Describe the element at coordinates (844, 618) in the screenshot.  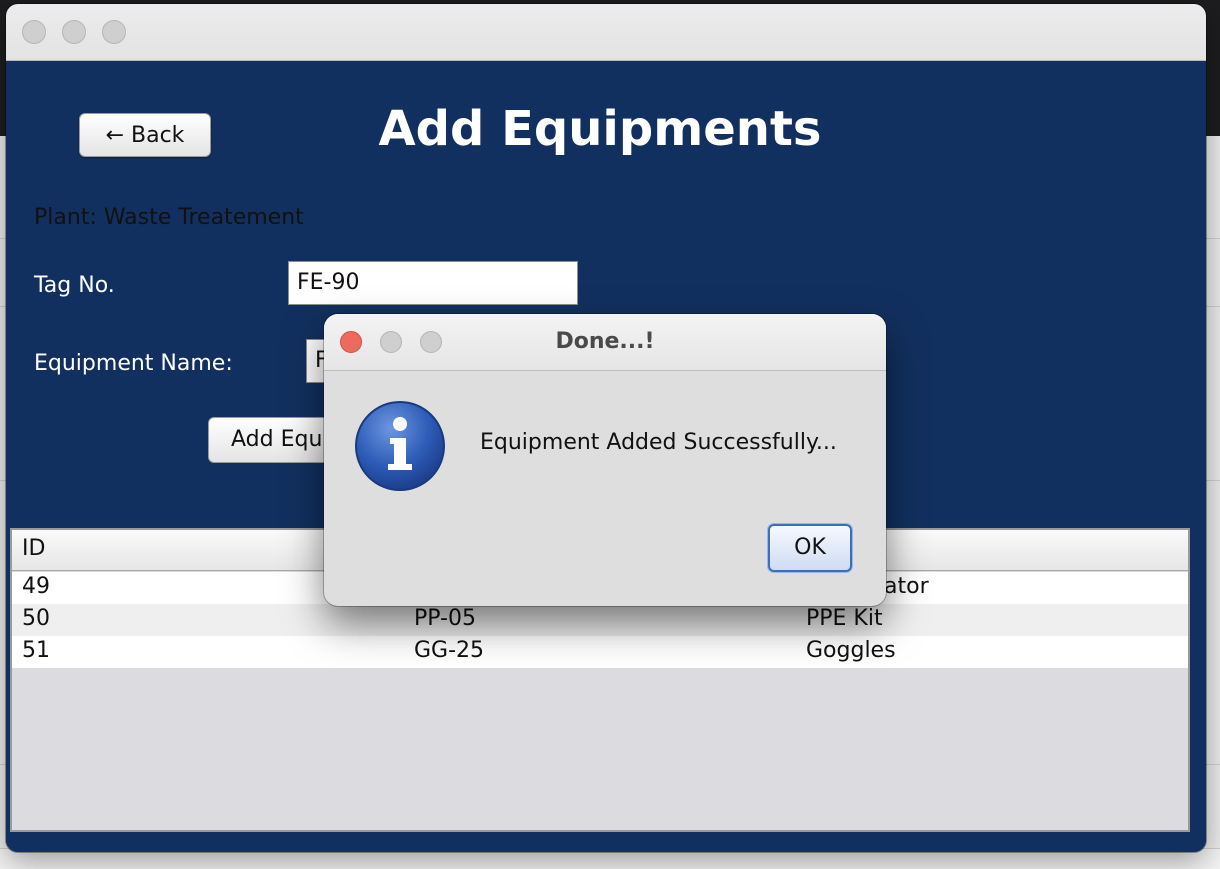
I see `cell-name: PPE Kit` at that location.